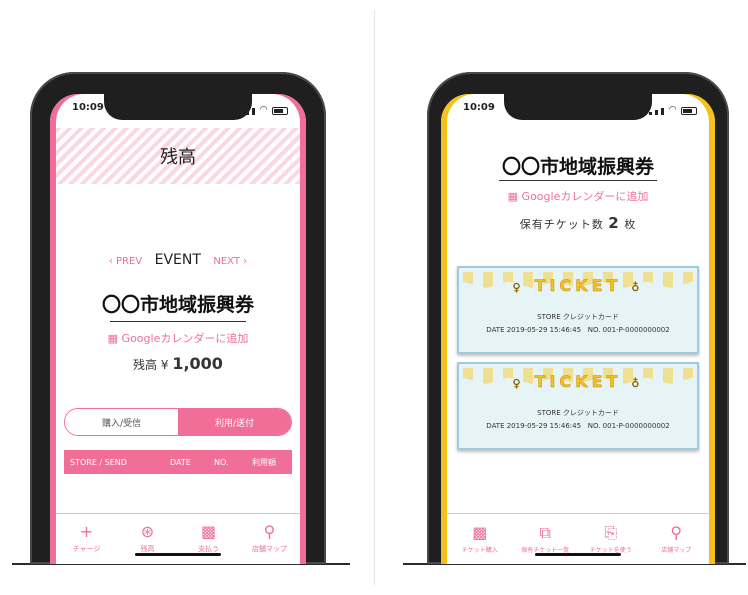 The height and width of the screenshot is (595, 748). I want to click on center-divider, so click(374, 297).